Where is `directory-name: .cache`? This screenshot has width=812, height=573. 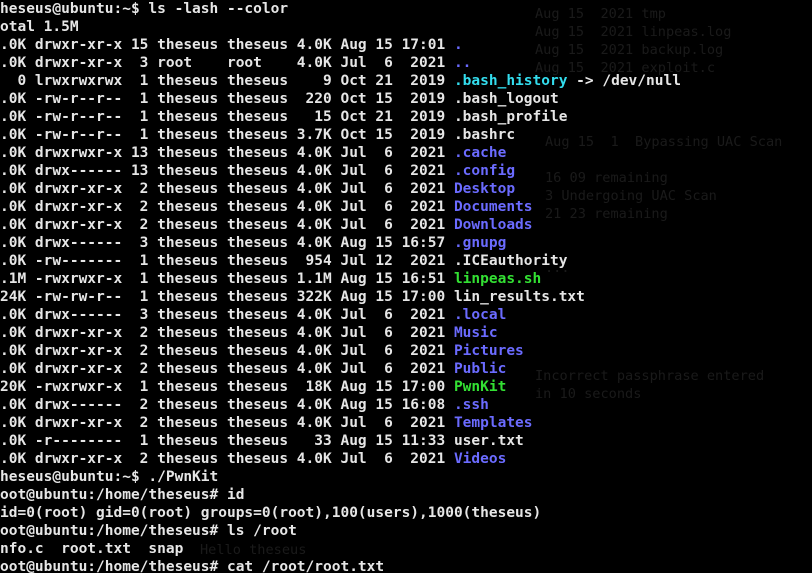
directory-name: .cache is located at coordinates (480, 153).